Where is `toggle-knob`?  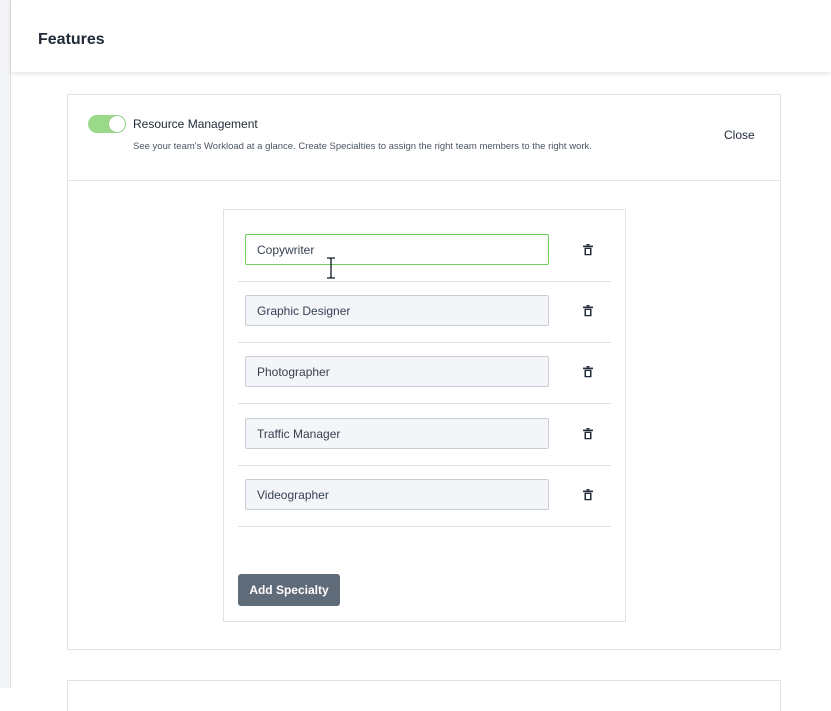
toggle-knob is located at coordinates (117, 124).